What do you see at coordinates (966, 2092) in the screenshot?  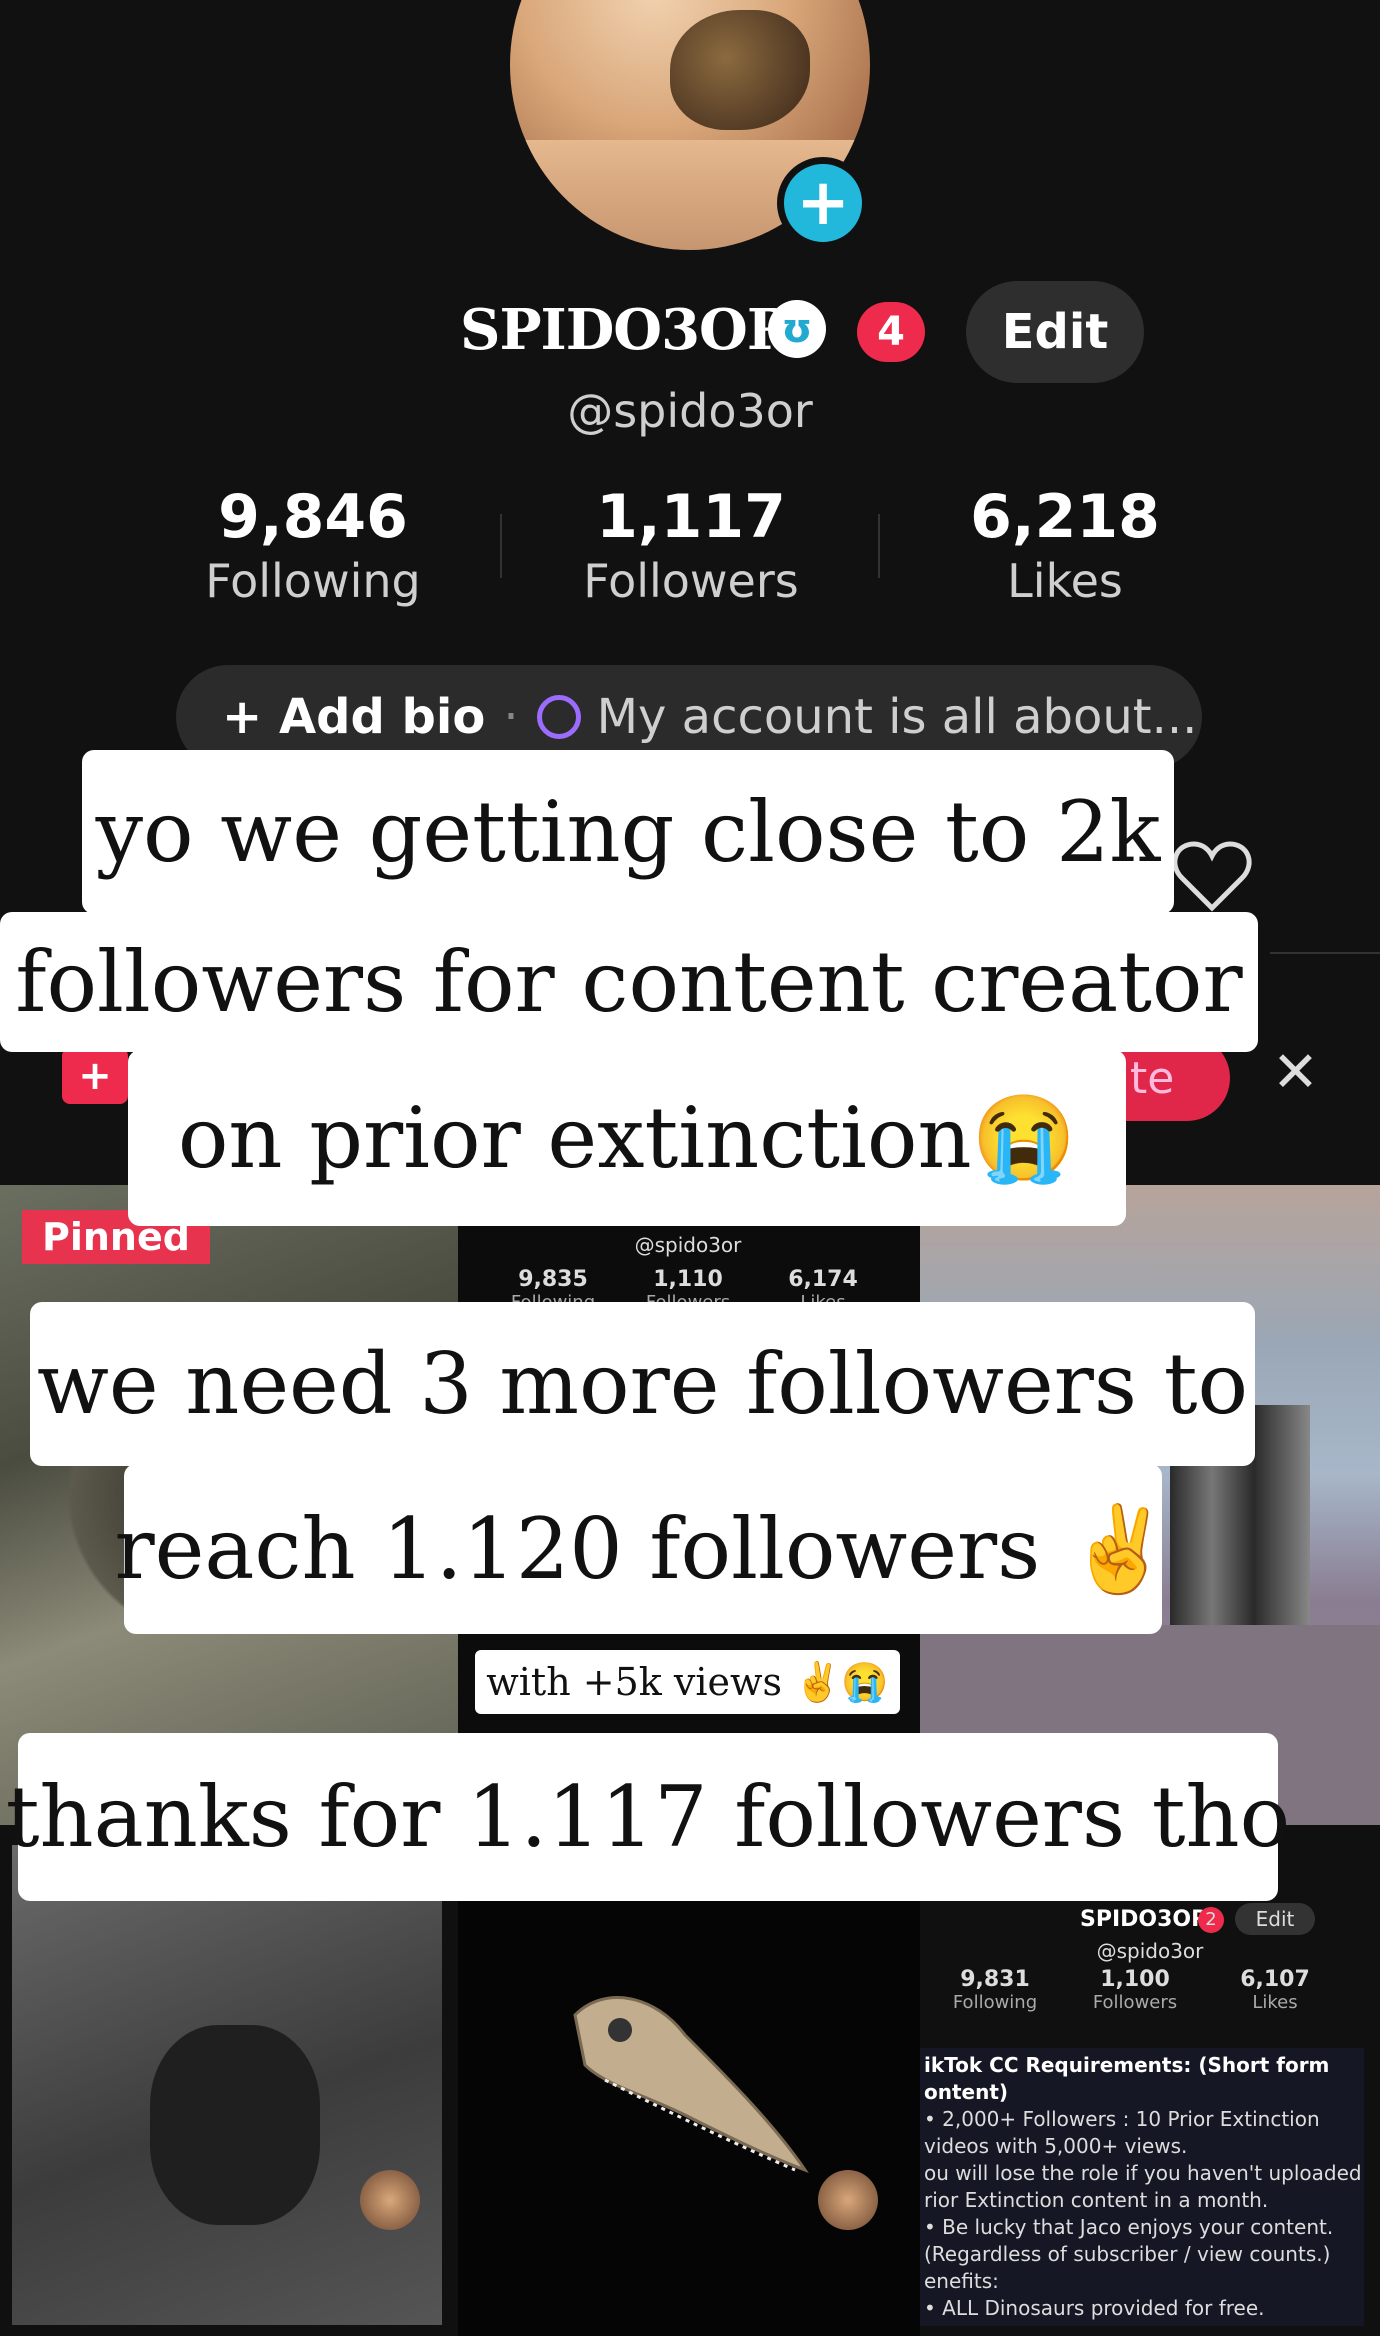 I see `req-title-2: ontent)` at bounding box center [966, 2092].